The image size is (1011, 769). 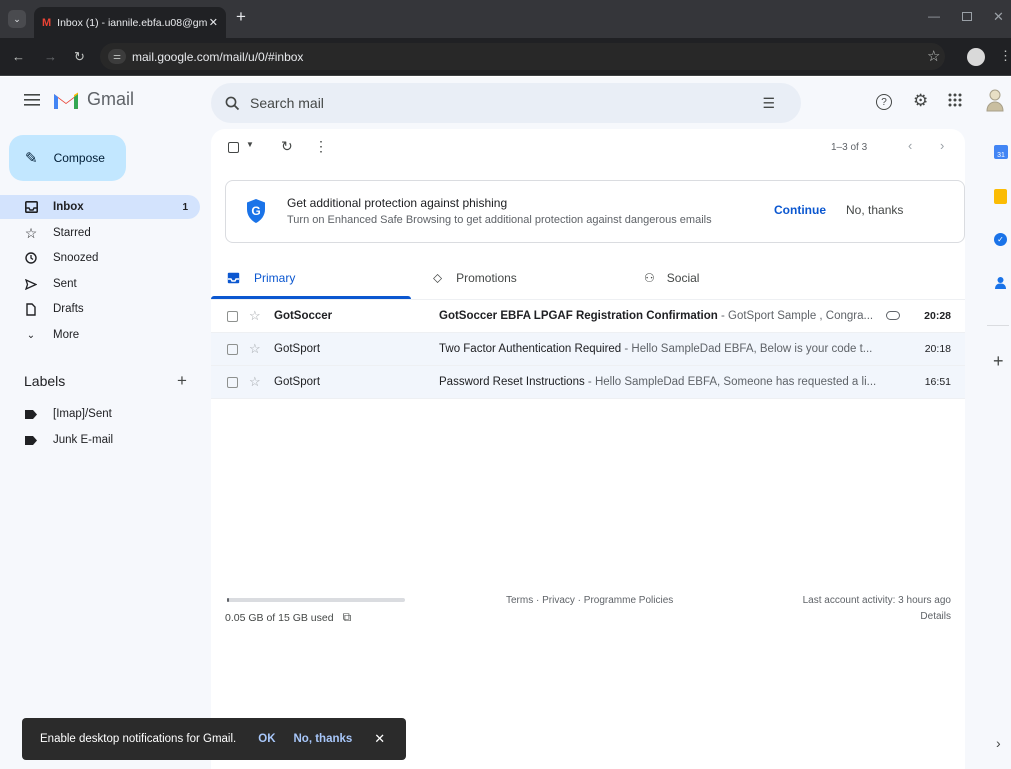 What do you see at coordinates (475, 278) in the screenshot?
I see `tab-promotions: ⬦ Promotions` at bounding box center [475, 278].